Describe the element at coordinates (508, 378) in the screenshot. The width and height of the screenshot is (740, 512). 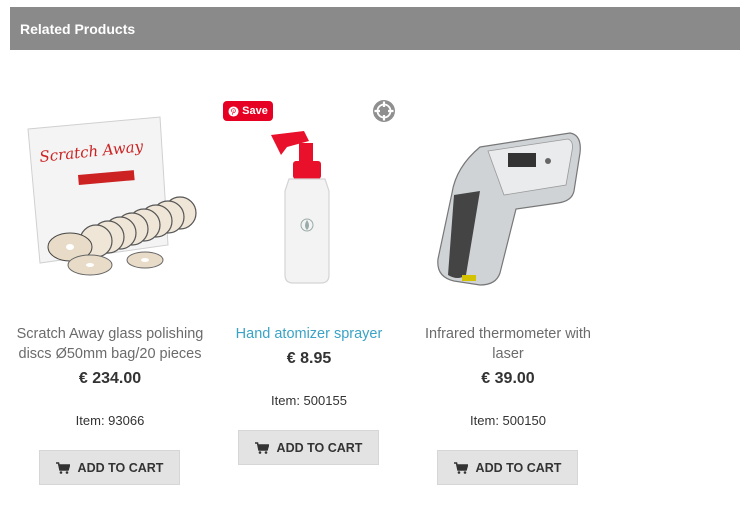
I see `product-price: € 39.00` at that location.